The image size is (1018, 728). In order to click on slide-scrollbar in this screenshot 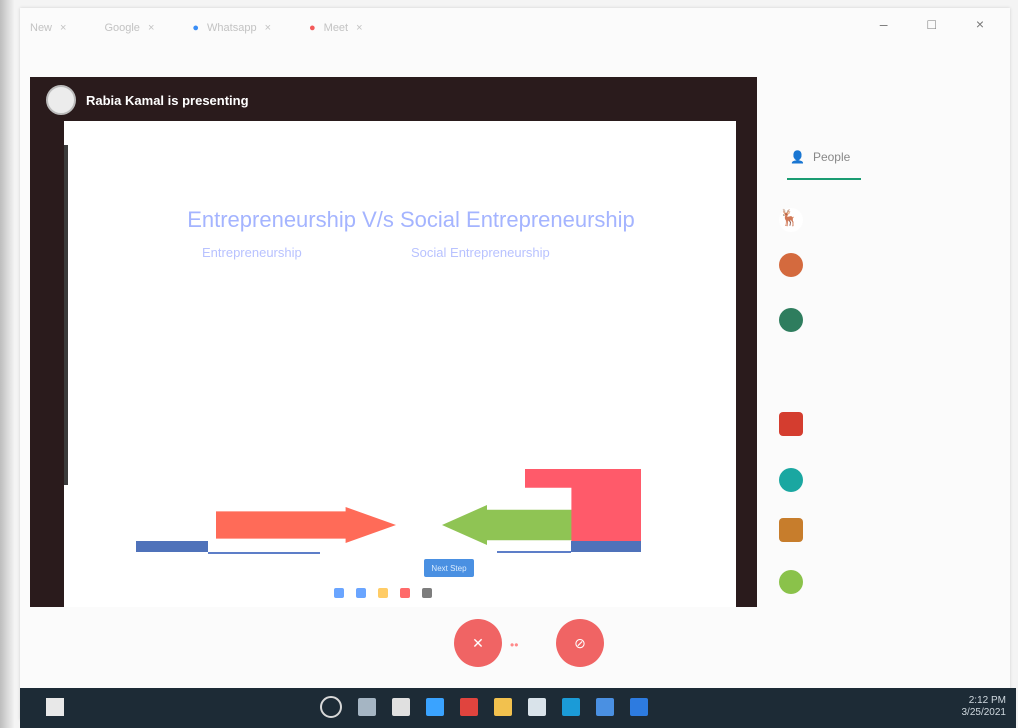, I will do `click(66, 315)`.